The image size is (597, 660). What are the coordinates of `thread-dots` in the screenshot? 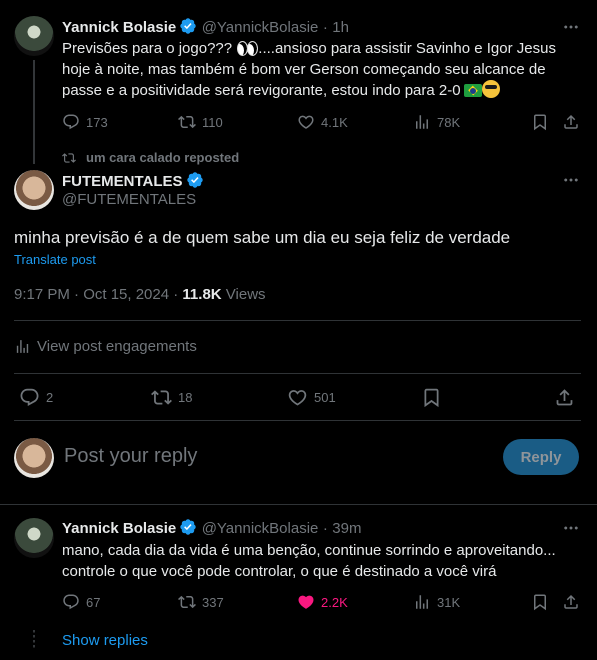 It's located at (34, 640).